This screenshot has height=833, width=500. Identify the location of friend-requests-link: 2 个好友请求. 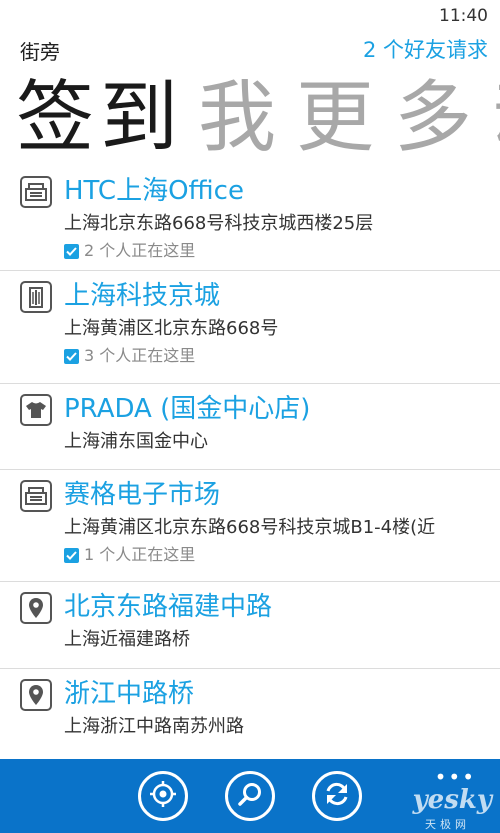
(425, 49).